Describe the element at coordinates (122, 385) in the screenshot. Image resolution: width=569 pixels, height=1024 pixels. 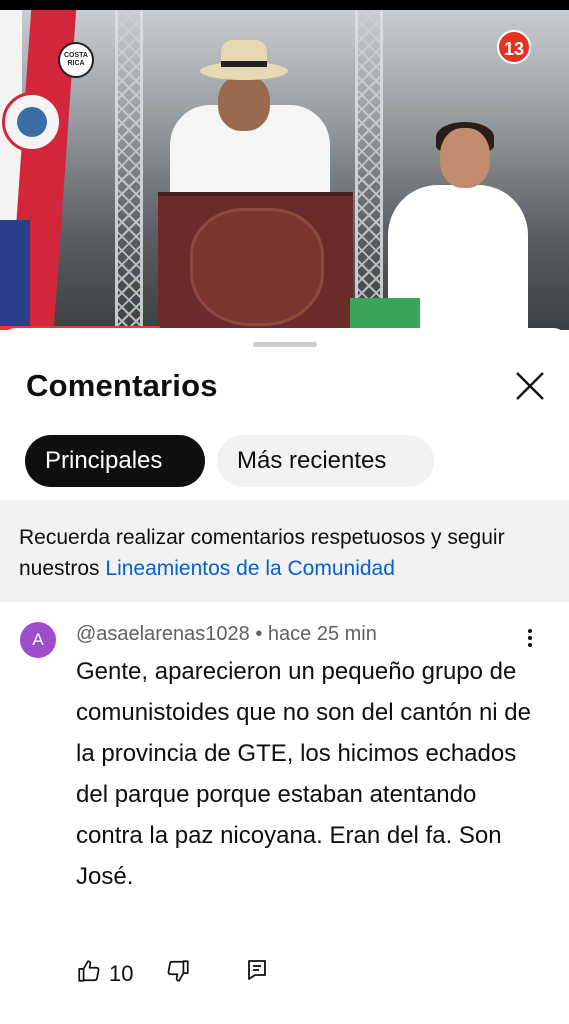
I see `panel-title: Comentarios` at that location.